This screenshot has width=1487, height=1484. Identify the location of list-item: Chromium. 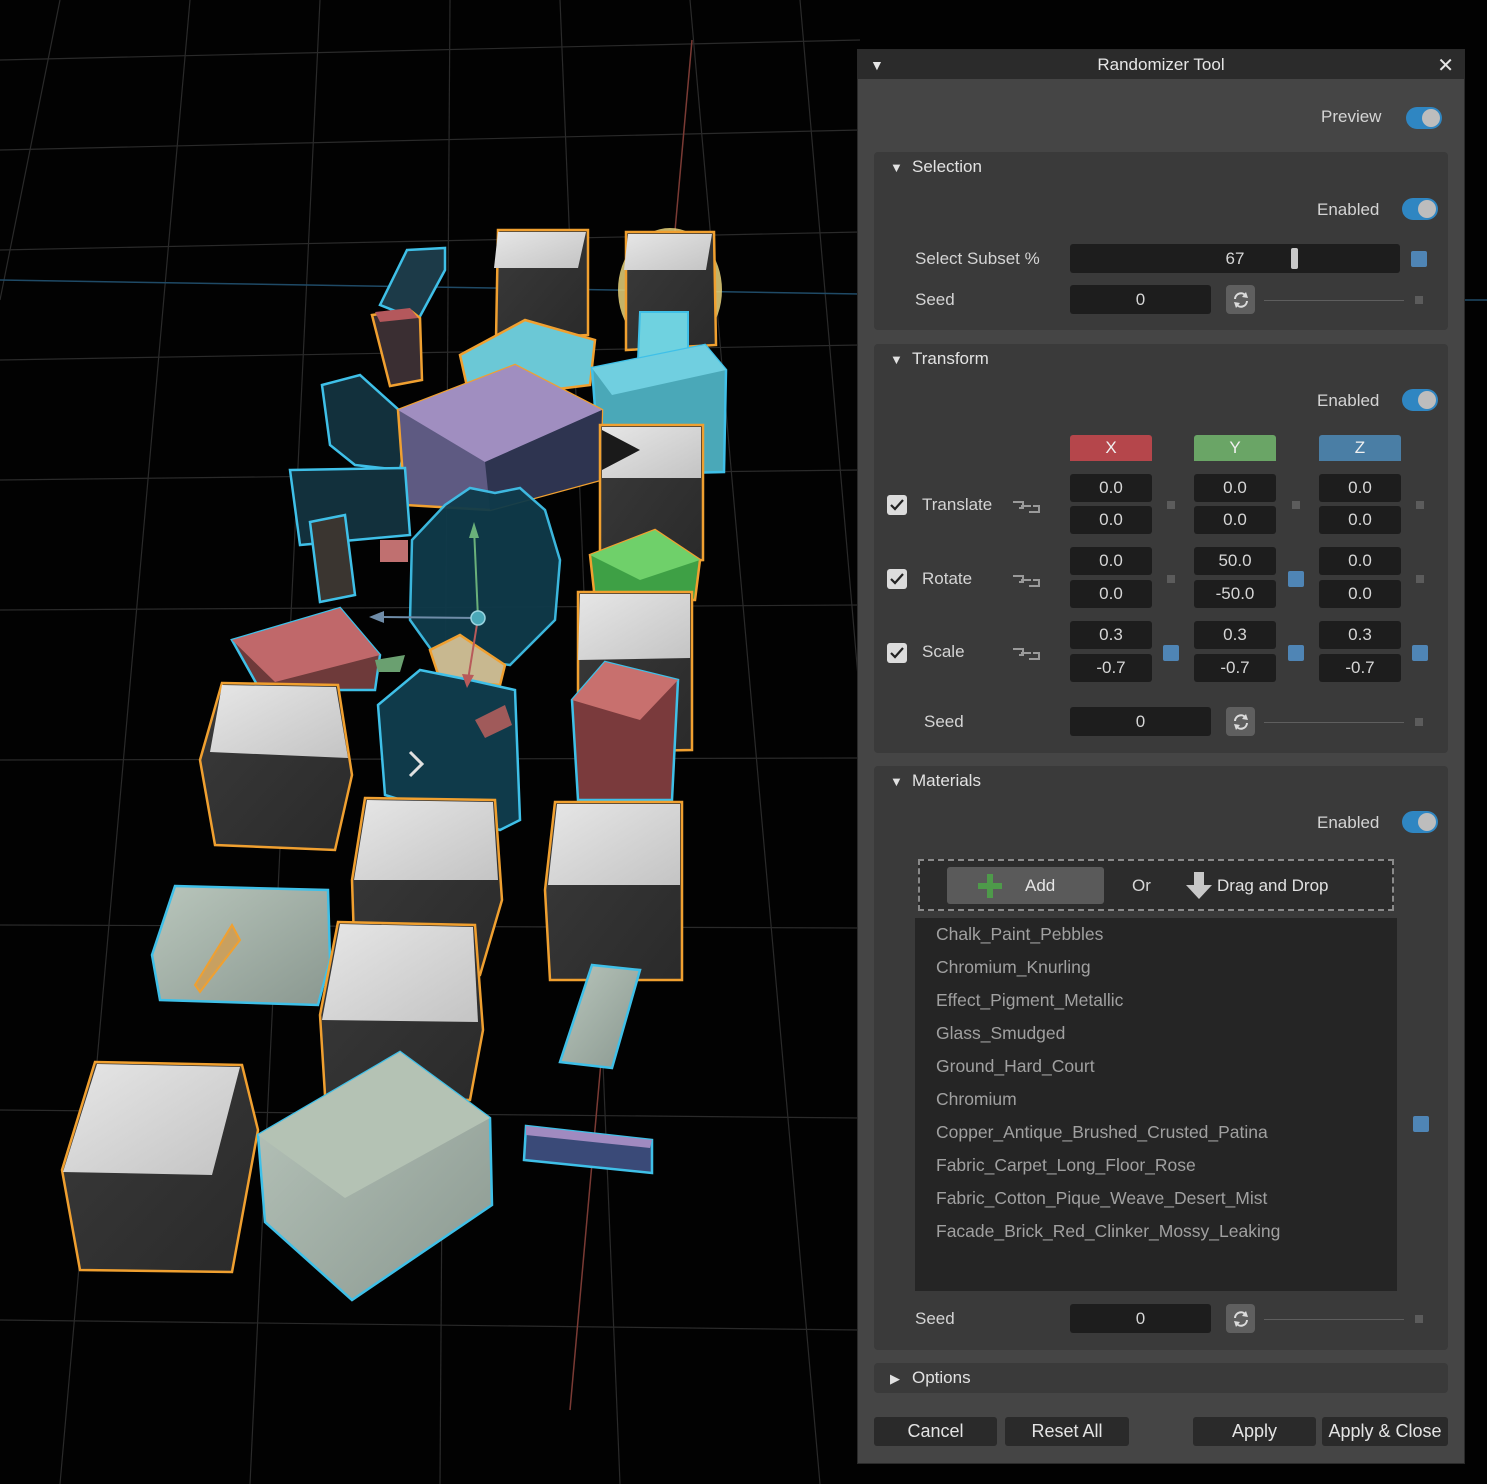
(976, 1099).